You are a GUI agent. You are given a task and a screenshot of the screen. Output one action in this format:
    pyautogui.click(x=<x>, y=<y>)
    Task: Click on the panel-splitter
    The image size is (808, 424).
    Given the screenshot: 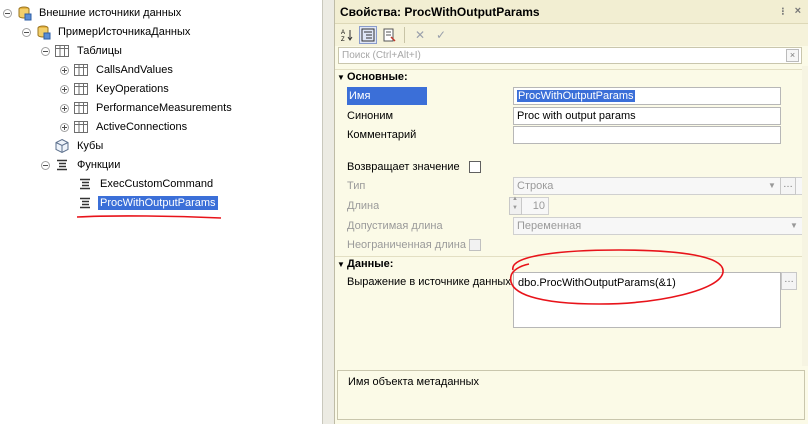 What is the action you would take?
    pyautogui.click(x=328, y=212)
    